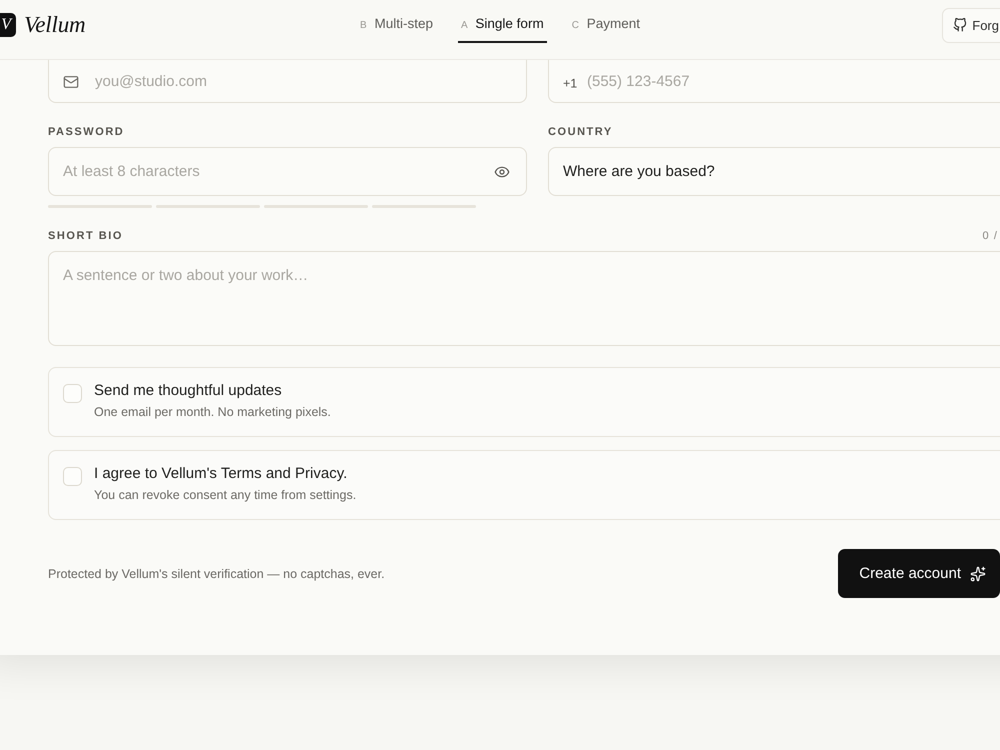  What do you see at coordinates (71, 82) in the screenshot?
I see `mail-icon` at bounding box center [71, 82].